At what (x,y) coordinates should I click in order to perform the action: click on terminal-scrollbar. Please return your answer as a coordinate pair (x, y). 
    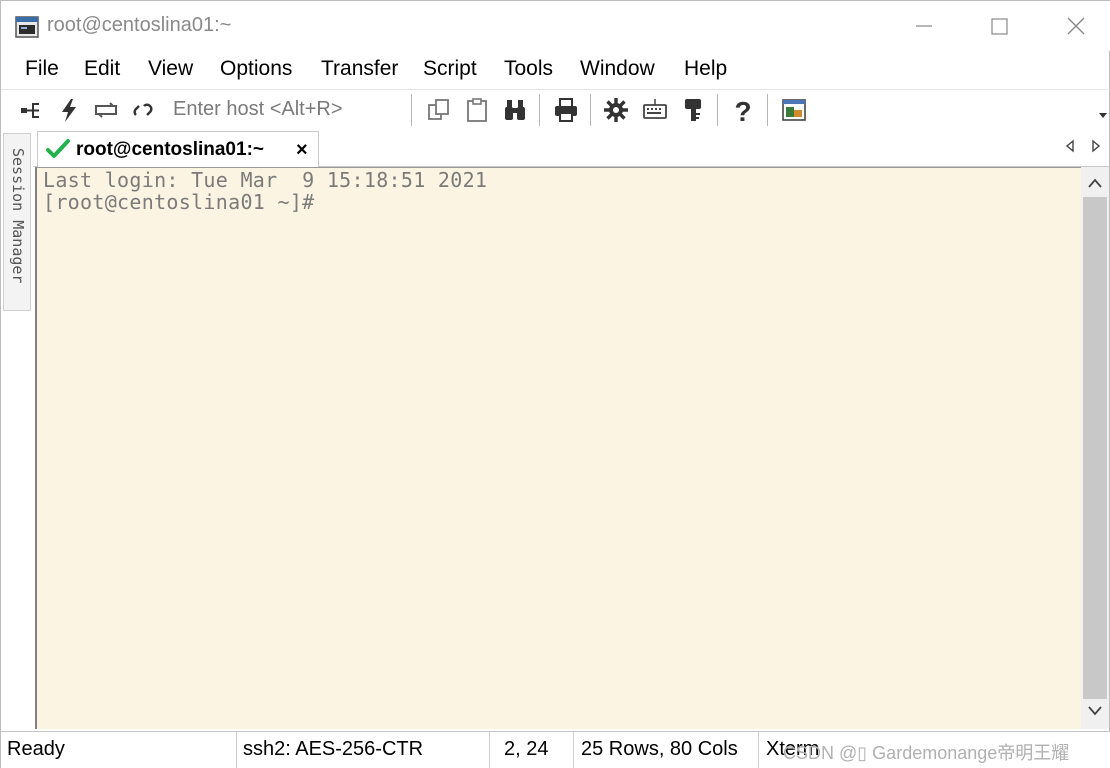
    Looking at the image, I should click on (1095, 448).